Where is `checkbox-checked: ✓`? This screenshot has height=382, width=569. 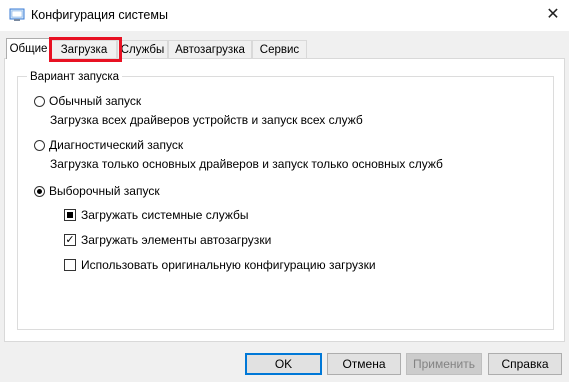 checkbox-checked: ✓ is located at coordinates (70, 240).